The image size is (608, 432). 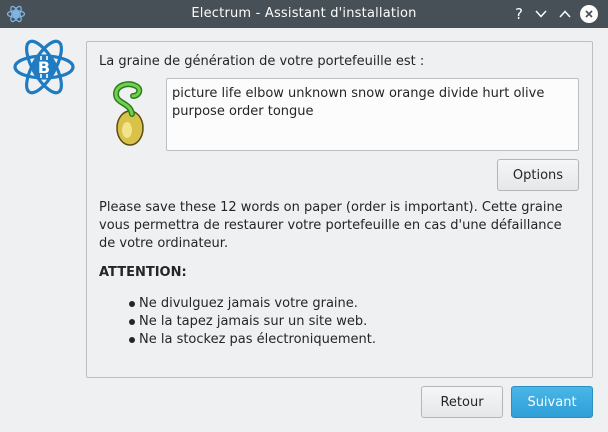 What do you see at coordinates (519, 14) in the screenshot?
I see `help-button: ?` at bounding box center [519, 14].